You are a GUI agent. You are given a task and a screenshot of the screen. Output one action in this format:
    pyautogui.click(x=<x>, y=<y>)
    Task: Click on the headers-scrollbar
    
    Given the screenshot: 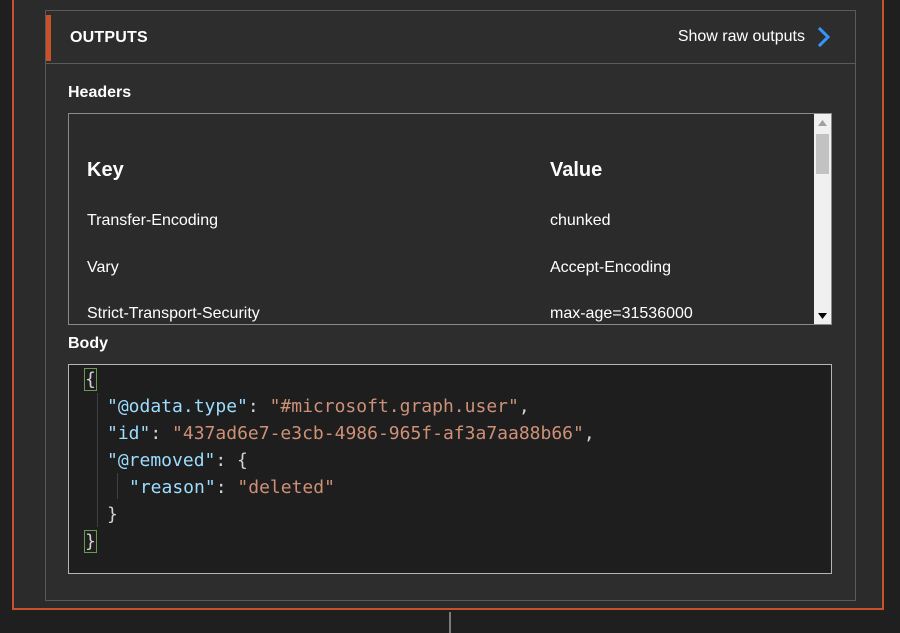 What is the action you would take?
    pyautogui.click(x=822, y=219)
    